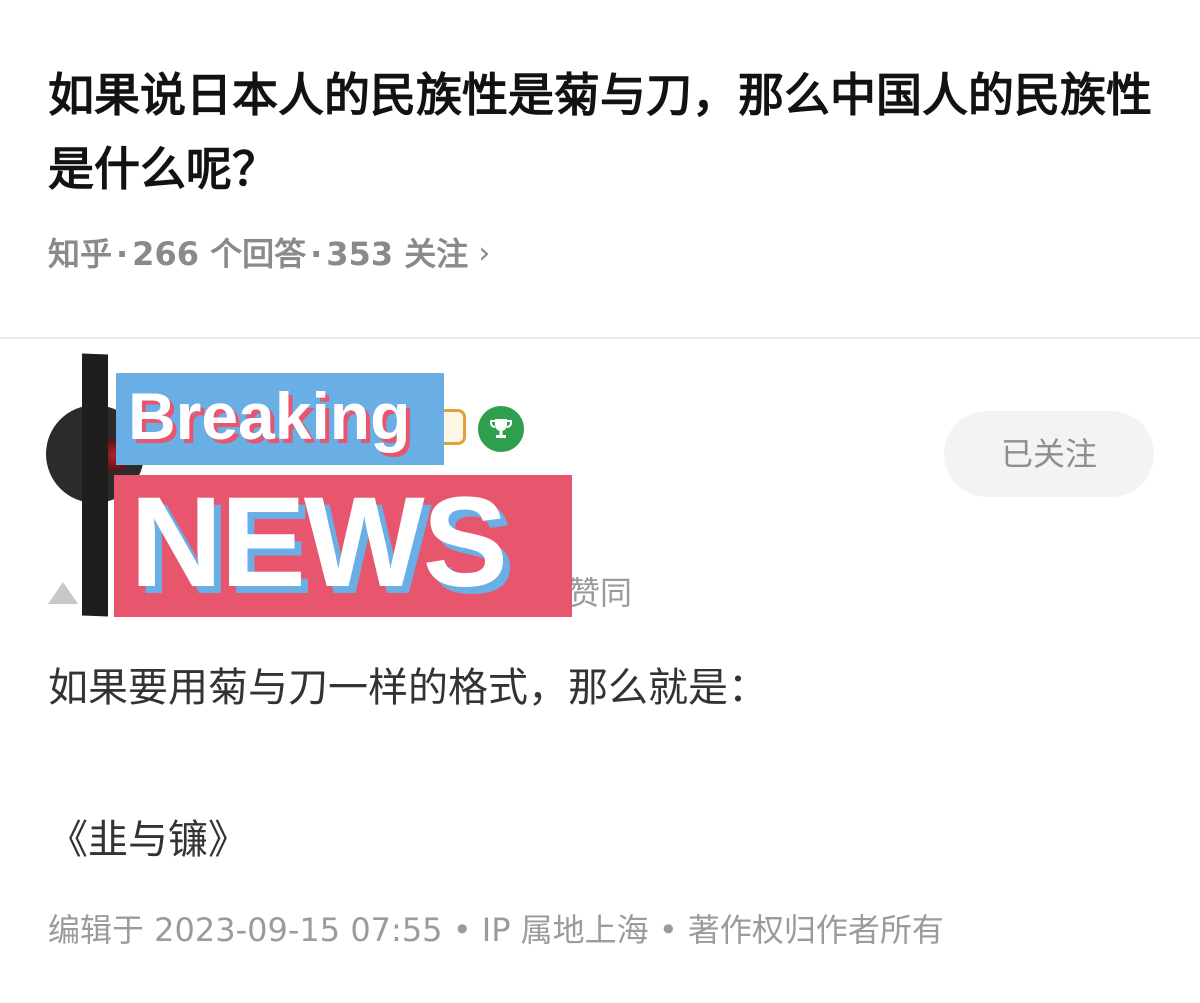 This screenshot has height=1003, width=1200. Describe the element at coordinates (484, 254) in the screenshot. I see `chevron-right-icon: ›` at that location.